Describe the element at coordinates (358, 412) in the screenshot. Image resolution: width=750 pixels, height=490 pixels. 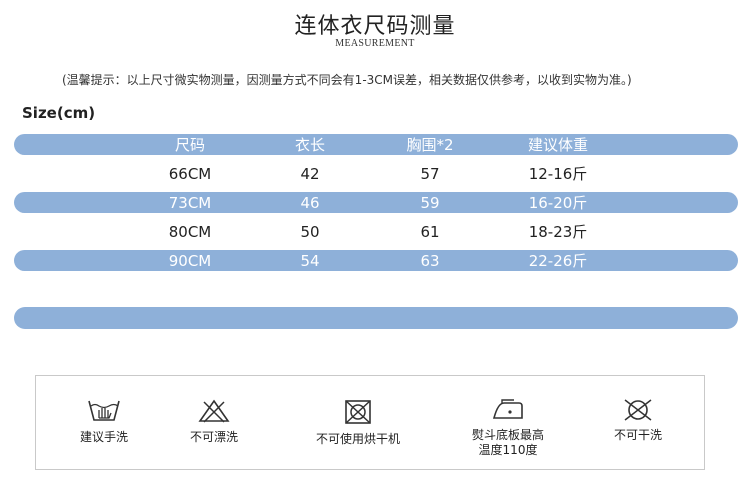
I see `no-tumble-dry-icon` at that location.